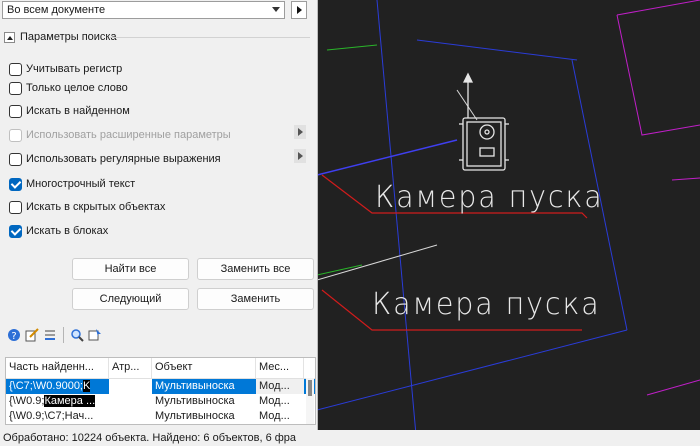 The width and height of the screenshot is (700, 446). I want to click on option-search-in-blocks: Искать в блоках, so click(58, 231).